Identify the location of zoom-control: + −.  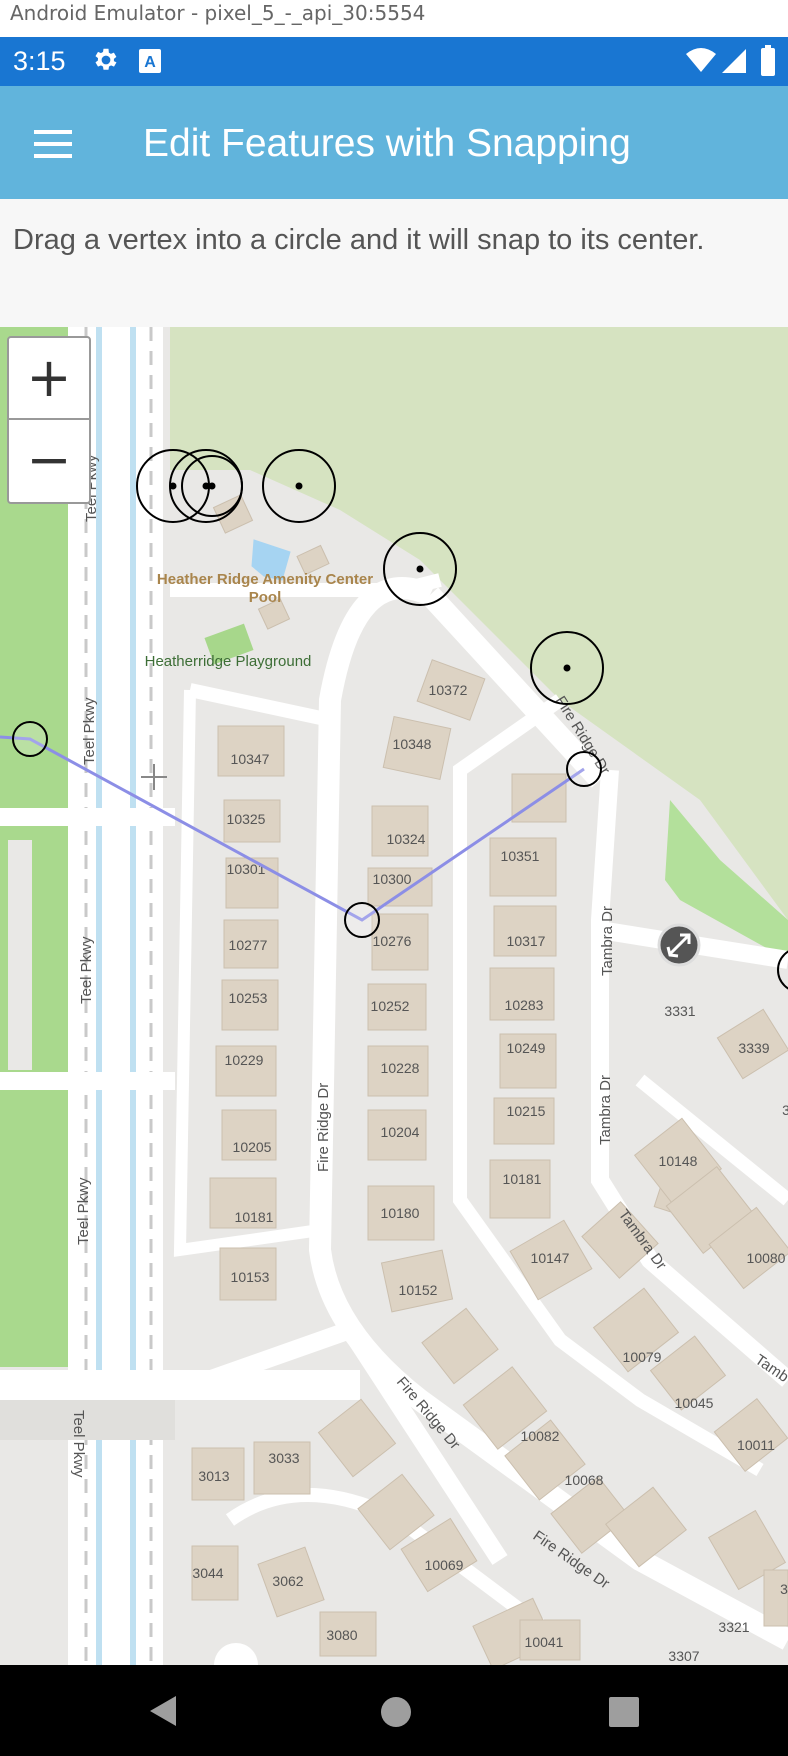
(49, 420).